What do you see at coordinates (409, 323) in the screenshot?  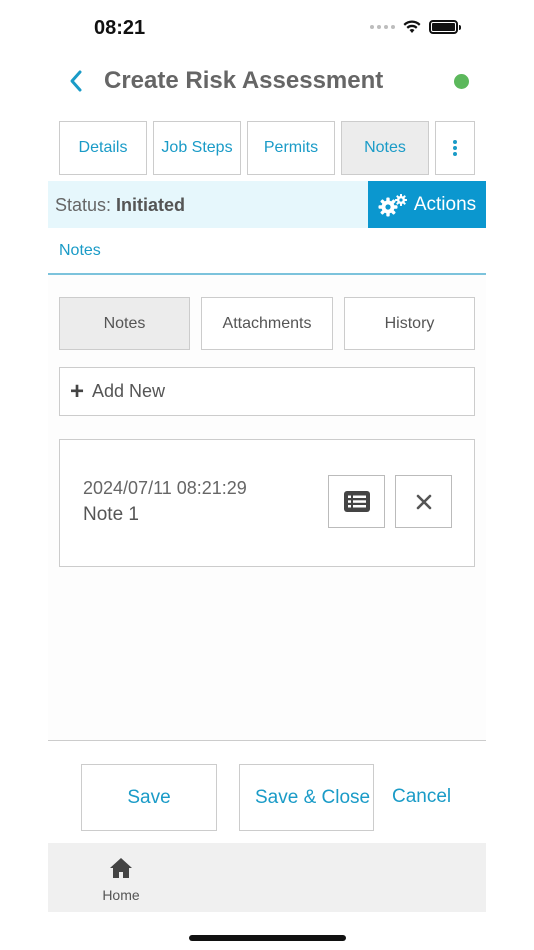 I see `subtab-history: History` at bounding box center [409, 323].